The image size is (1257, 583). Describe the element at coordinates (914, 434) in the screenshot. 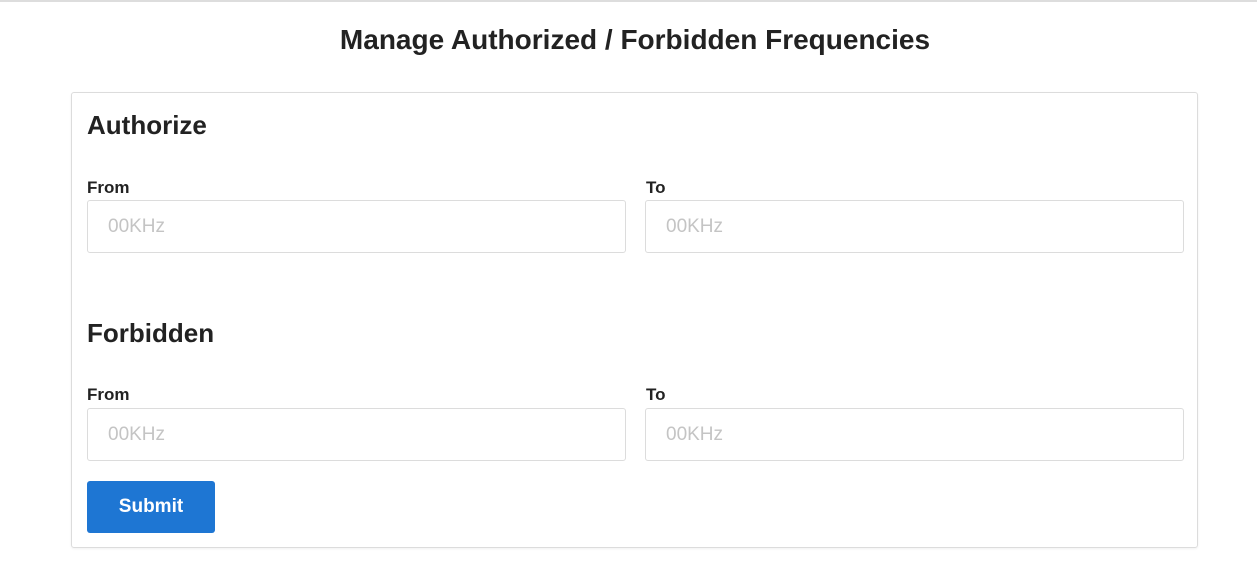

I see `forbidden-to-input` at that location.